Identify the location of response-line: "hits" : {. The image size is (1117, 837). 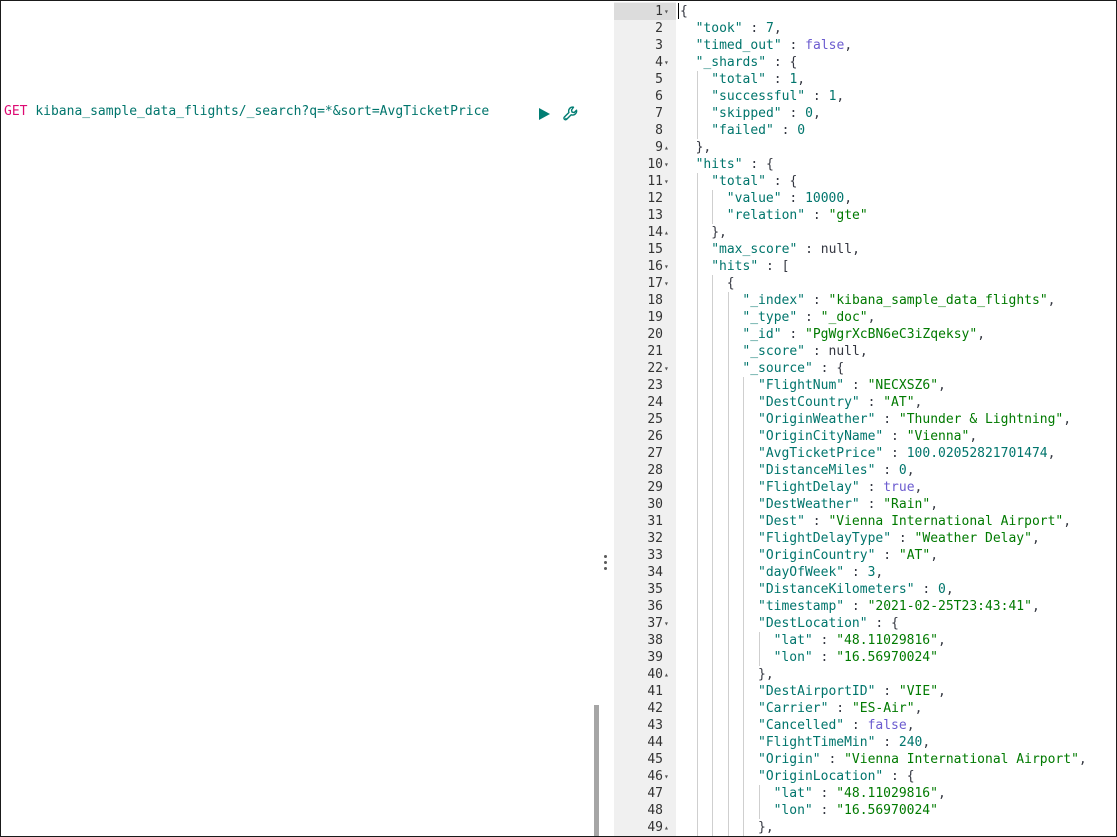
(735, 164).